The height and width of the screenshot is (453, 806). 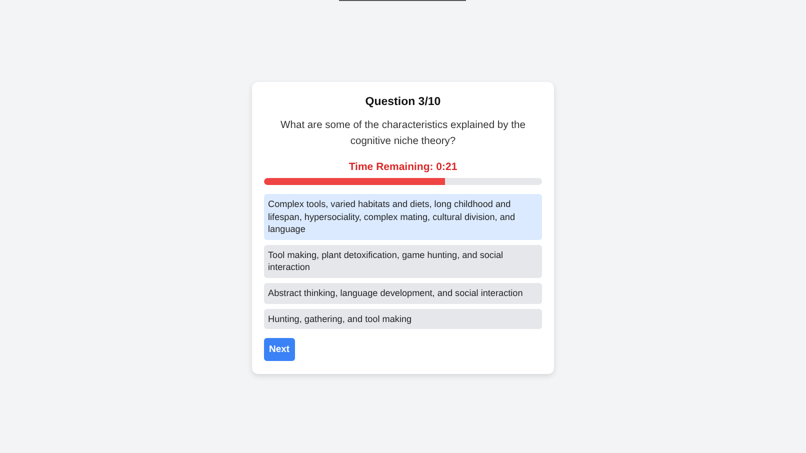 I want to click on time-remaining: Time Remaining: 0:21, so click(x=403, y=167).